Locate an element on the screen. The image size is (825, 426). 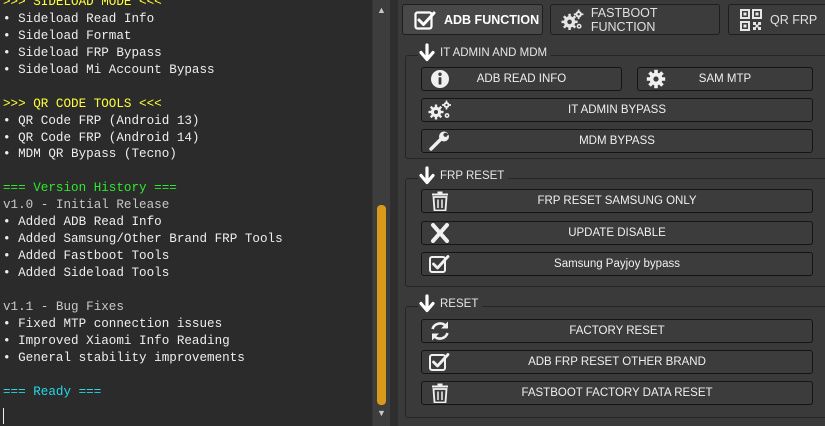
console-line: v1.0 - Initial Release is located at coordinates (86, 205).